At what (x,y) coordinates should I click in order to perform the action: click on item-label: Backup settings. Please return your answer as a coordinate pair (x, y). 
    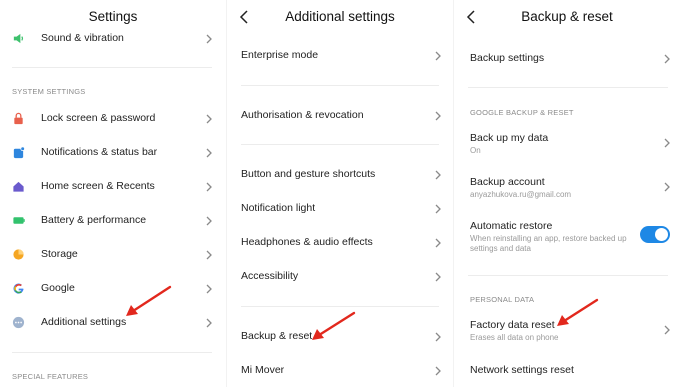
    Looking at the image, I should click on (507, 58).